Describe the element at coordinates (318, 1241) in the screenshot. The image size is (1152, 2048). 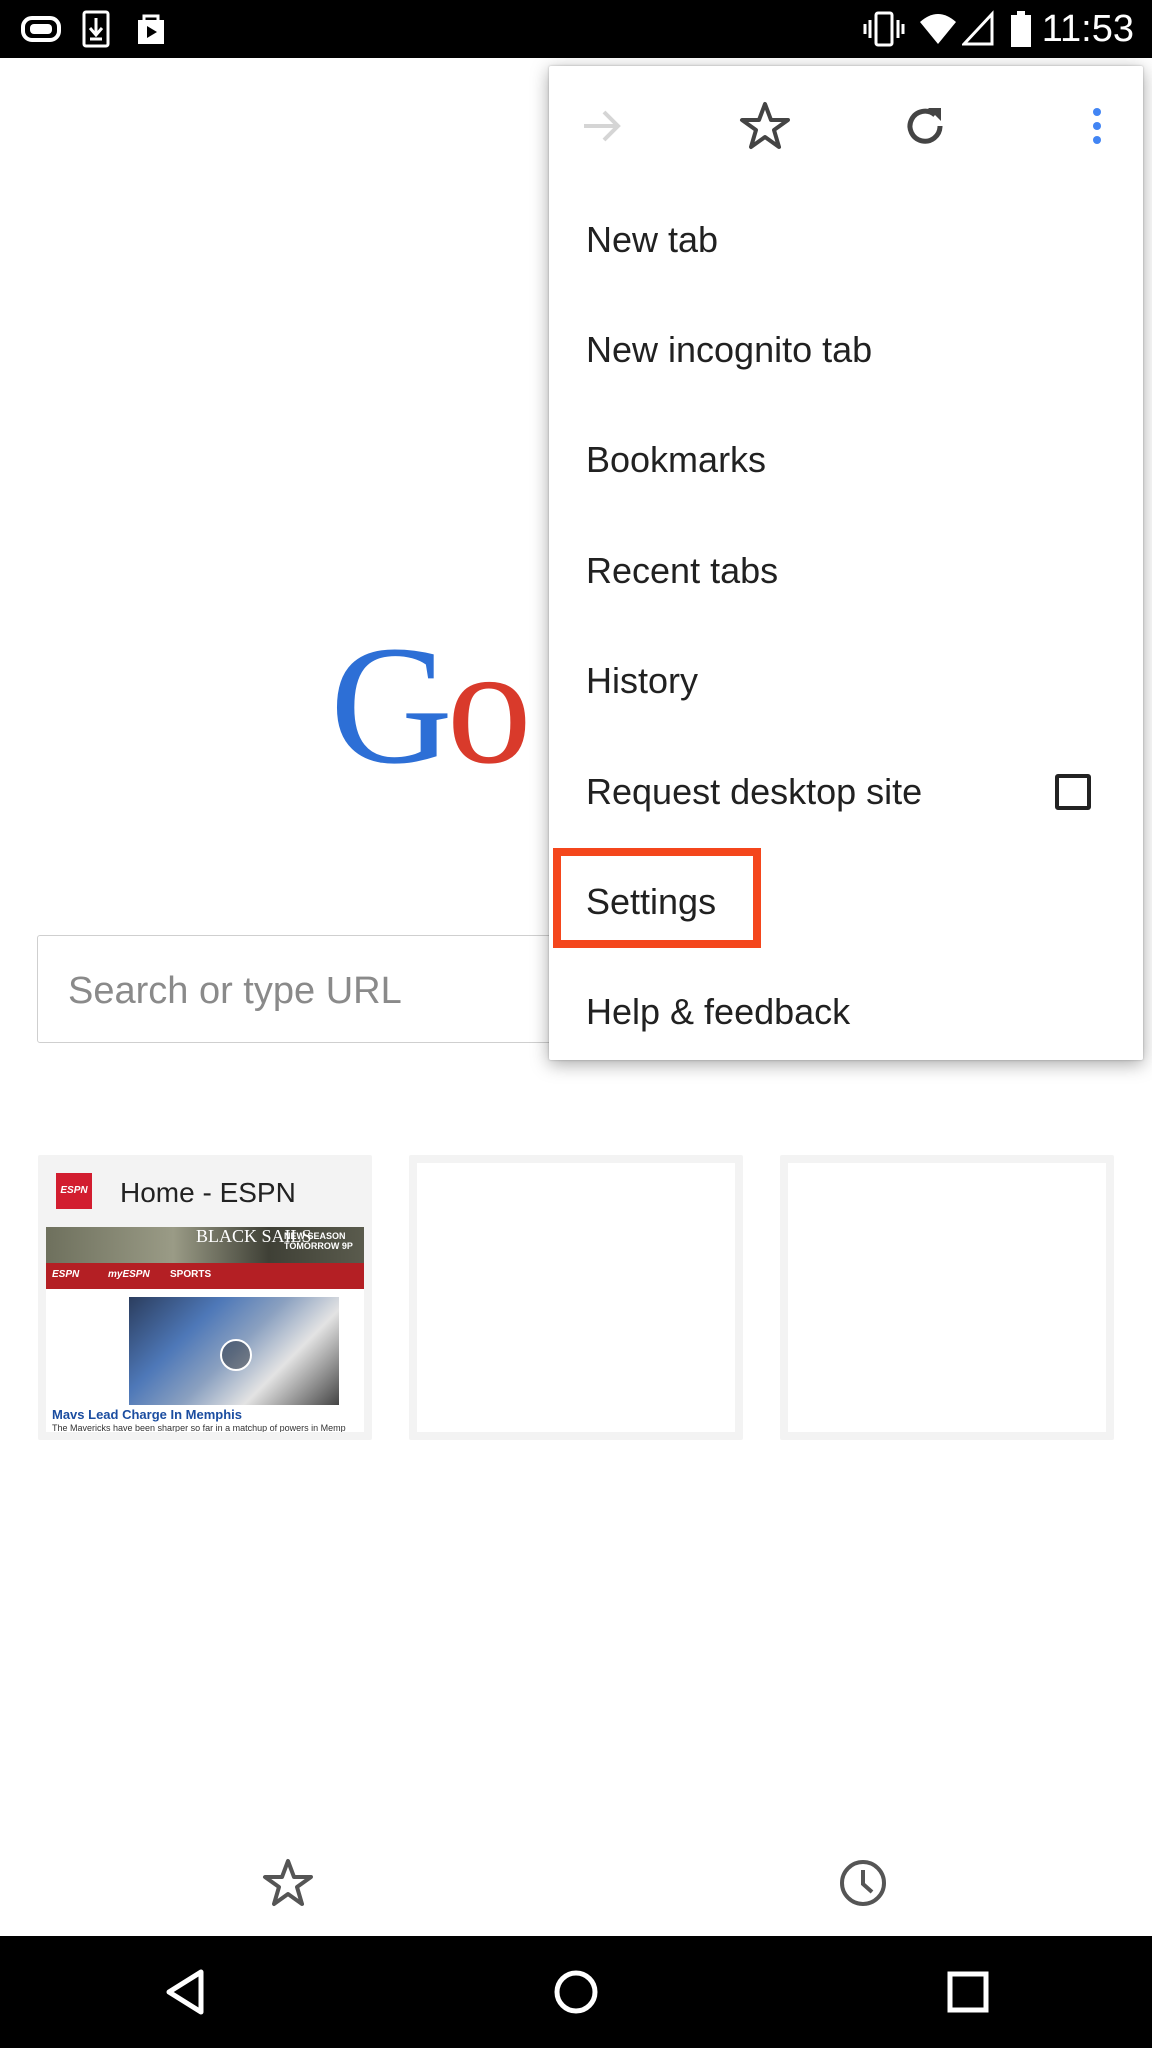
I see `banner-sub: NEW SEASON TOMORROW 9P` at that location.